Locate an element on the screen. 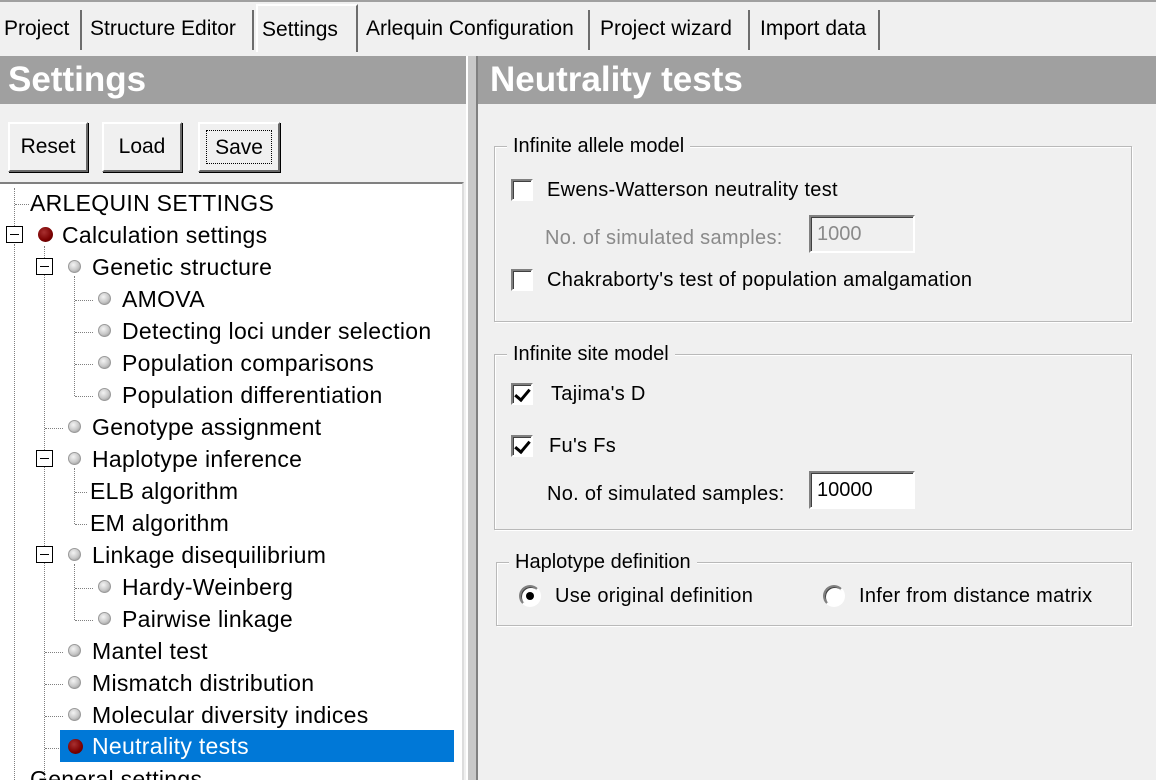 The width and height of the screenshot is (1156, 780). tree-item-label: ELB algorithm is located at coordinates (164, 491).